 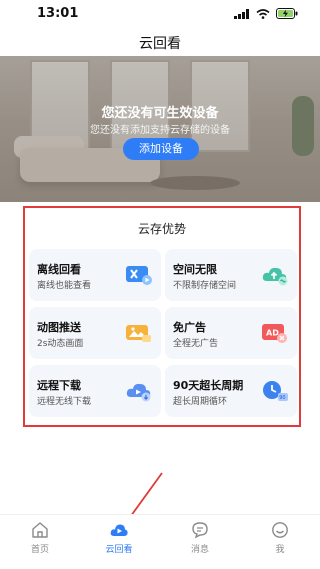 I want to click on advantage-tile-ad-free: 免广告 全程无广告 AD, so click(x=231, y=333).